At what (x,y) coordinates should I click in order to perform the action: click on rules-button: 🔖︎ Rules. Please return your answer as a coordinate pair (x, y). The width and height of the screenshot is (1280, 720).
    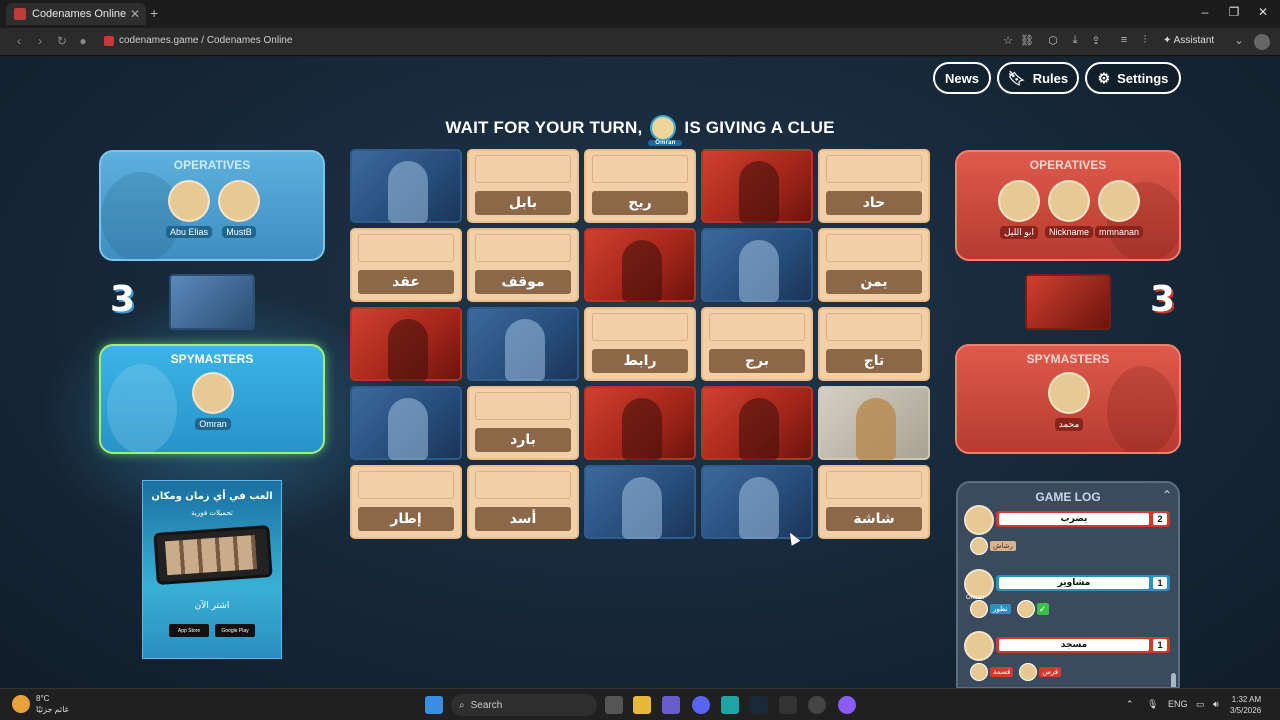
    Looking at the image, I should click on (1038, 78).